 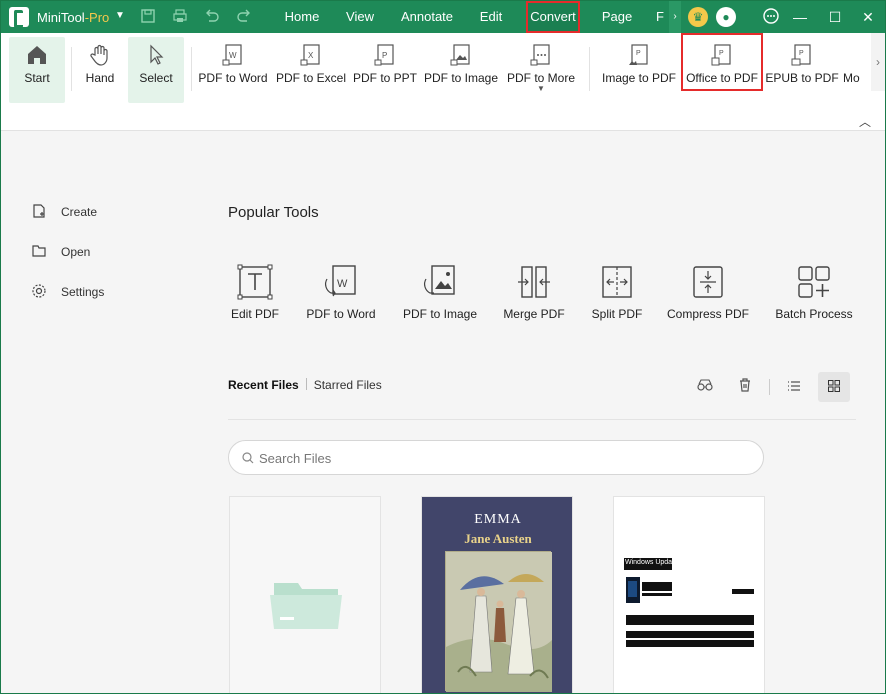 What do you see at coordinates (19, 17) in the screenshot?
I see `app-logo-icon` at bounding box center [19, 17].